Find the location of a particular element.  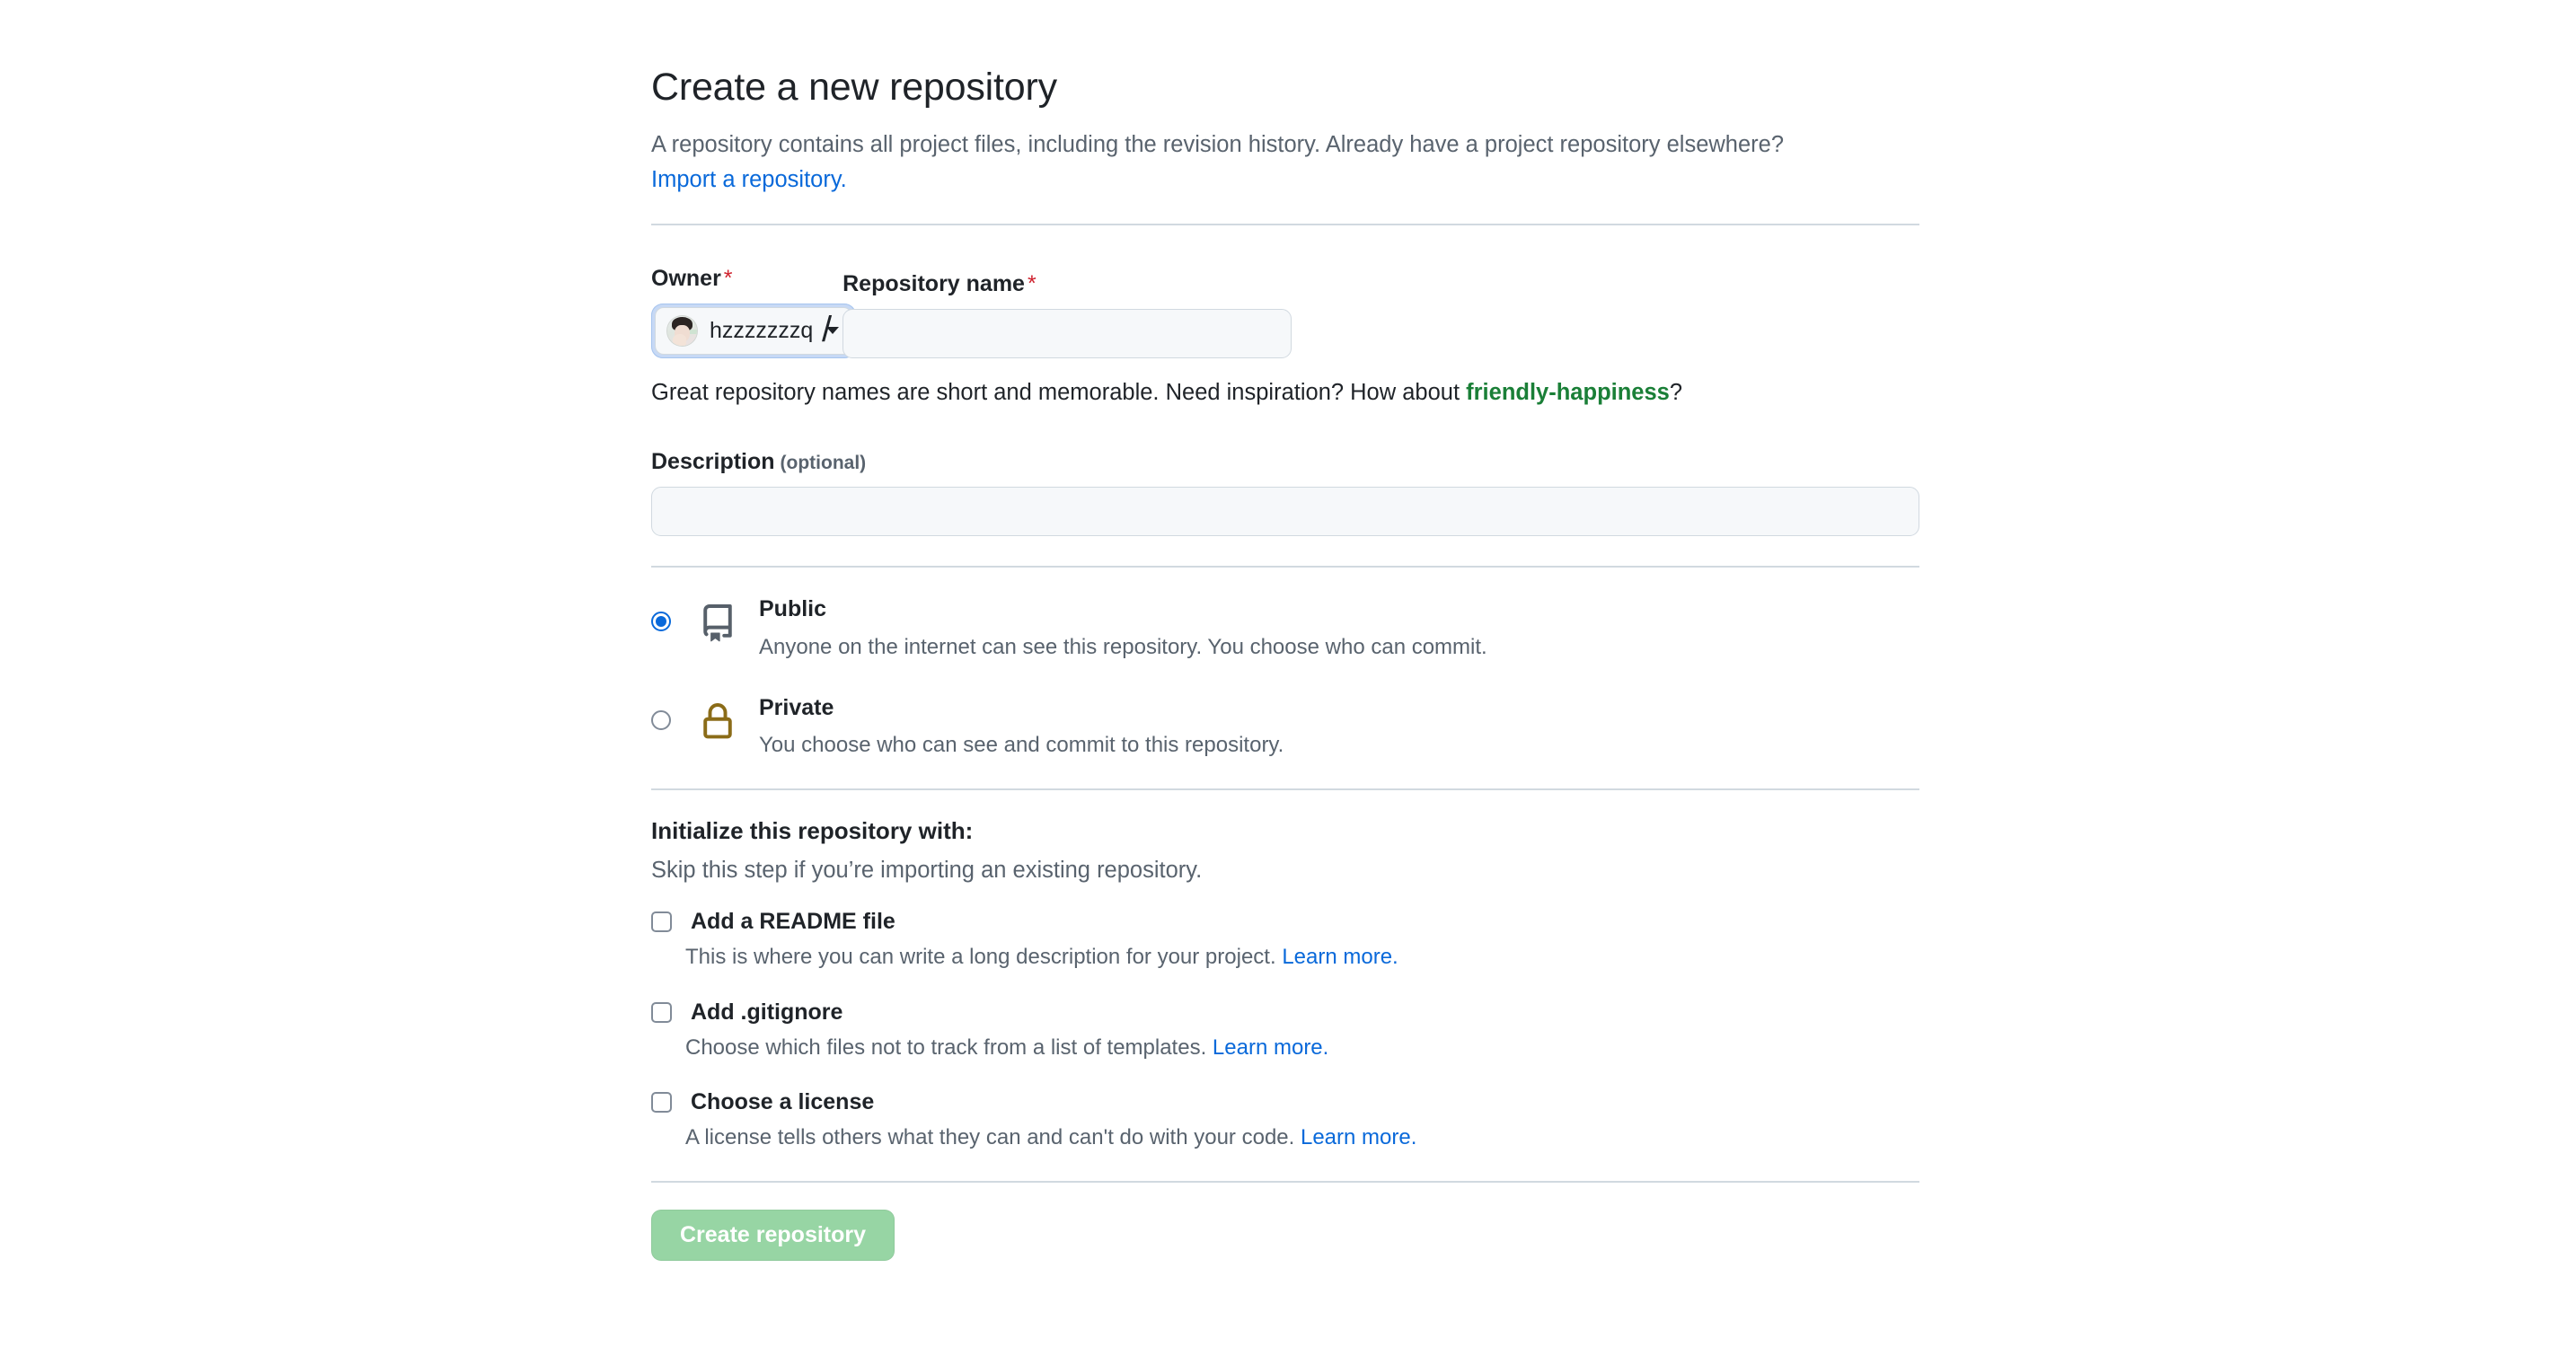

repository-name-label: Repository name * is located at coordinates (1067, 284).